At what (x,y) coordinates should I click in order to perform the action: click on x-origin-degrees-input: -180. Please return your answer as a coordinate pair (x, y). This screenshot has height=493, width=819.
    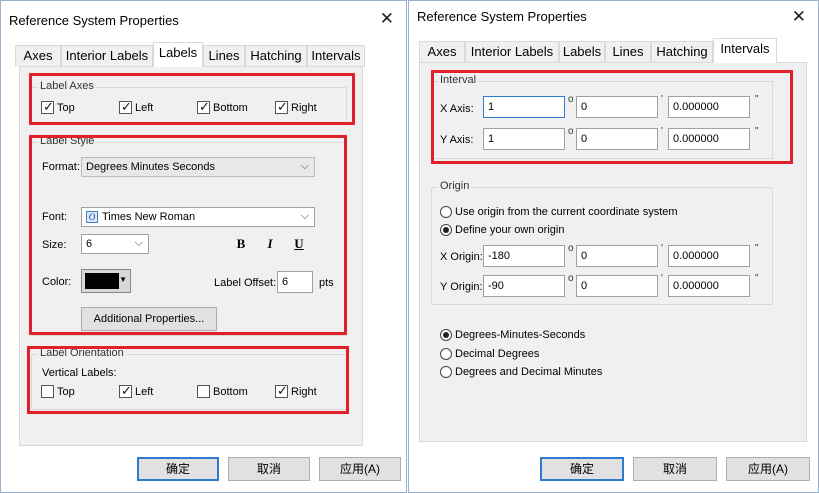
    Looking at the image, I should click on (524, 256).